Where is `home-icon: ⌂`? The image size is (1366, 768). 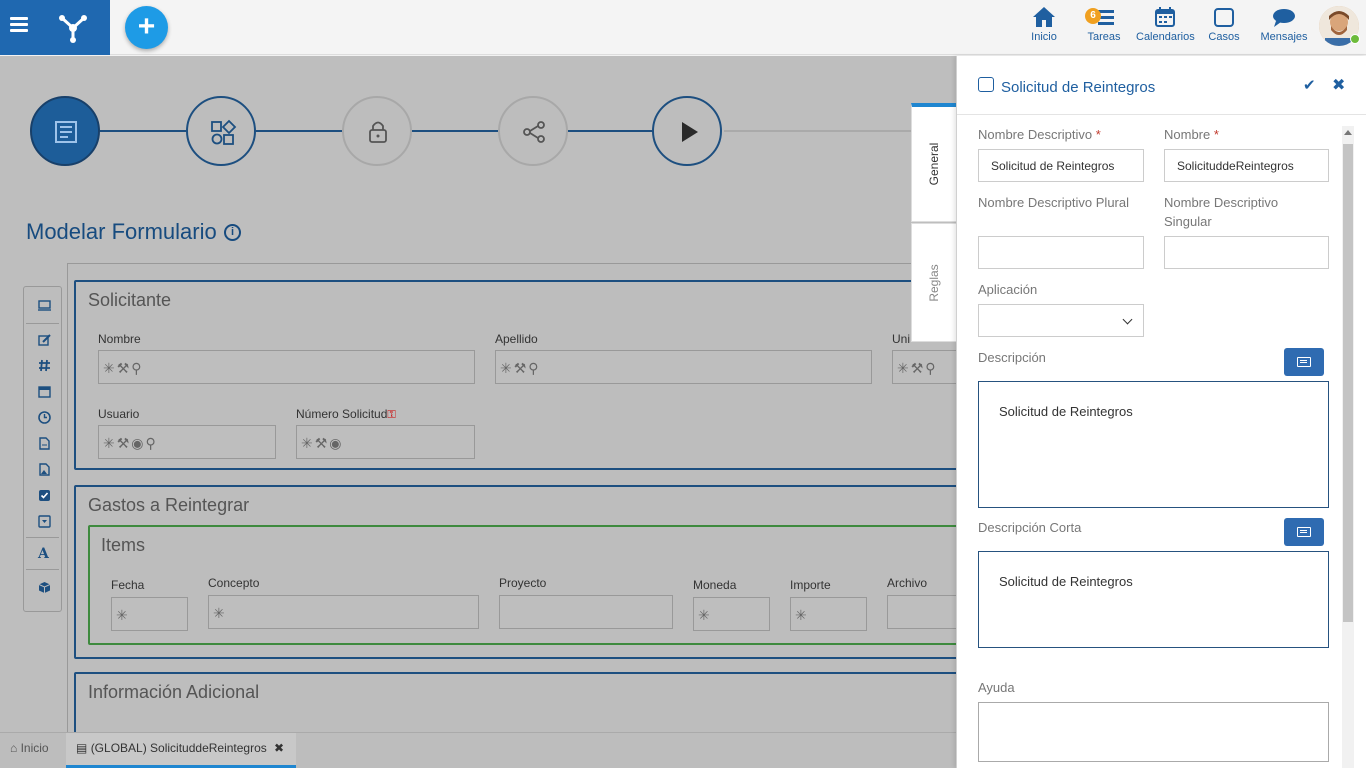 home-icon: ⌂ is located at coordinates (14, 748).